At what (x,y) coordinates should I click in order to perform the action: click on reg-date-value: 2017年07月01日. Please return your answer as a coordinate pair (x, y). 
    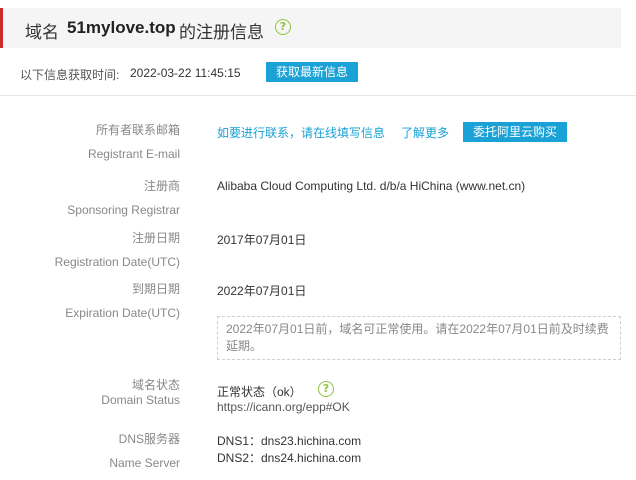
    Looking at the image, I should click on (262, 240).